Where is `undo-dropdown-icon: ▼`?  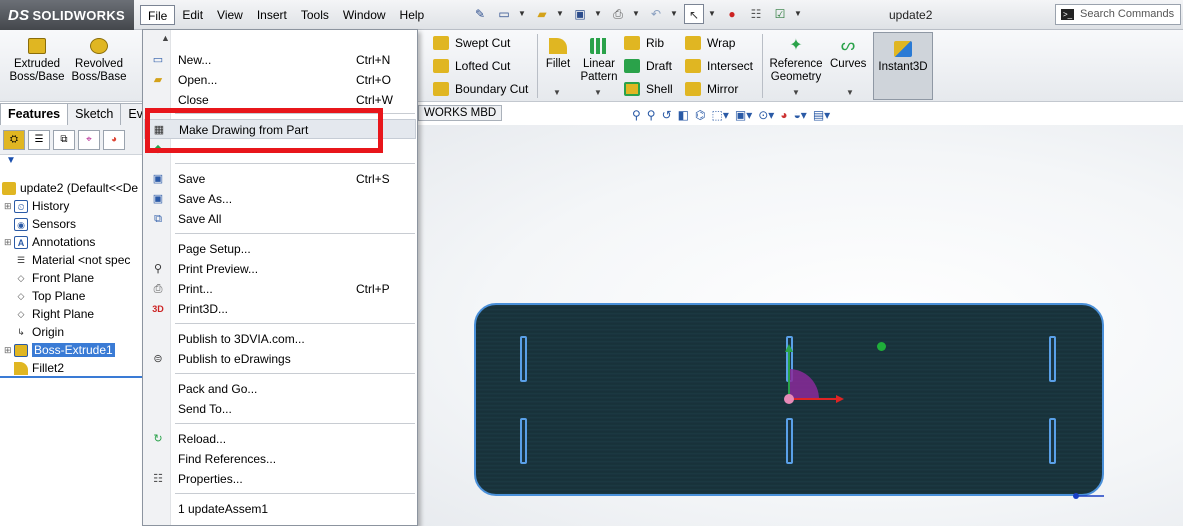 undo-dropdown-icon: ▼ is located at coordinates (675, 14).